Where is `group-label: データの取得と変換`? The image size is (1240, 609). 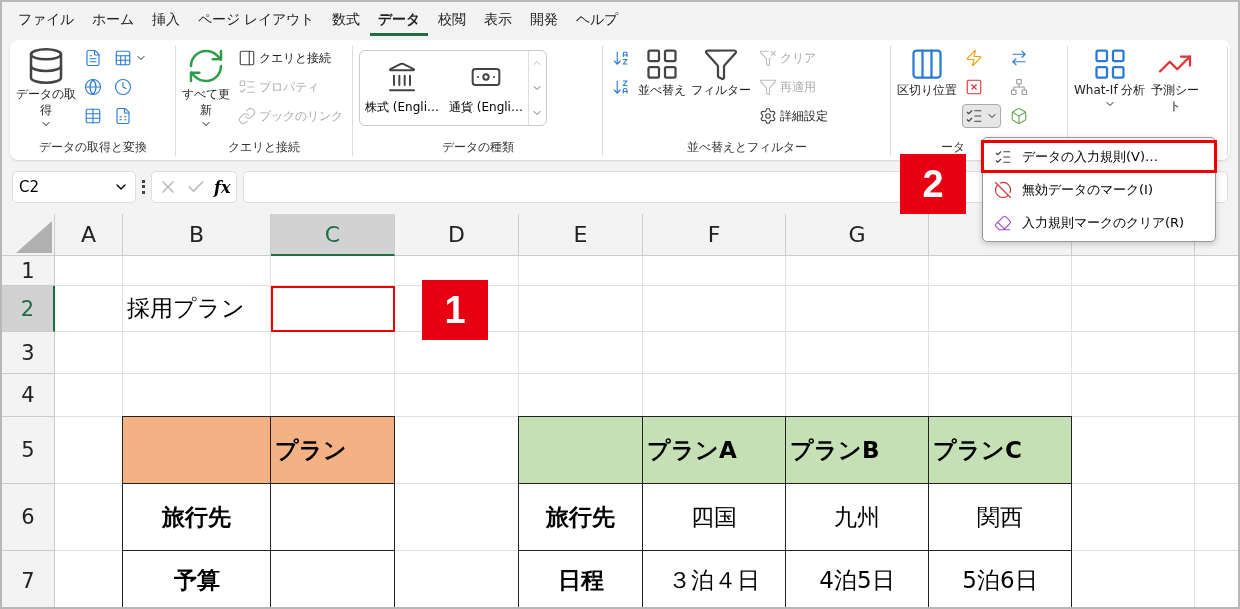
group-label: データの取得と変換 is located at coordinates (92, 147).